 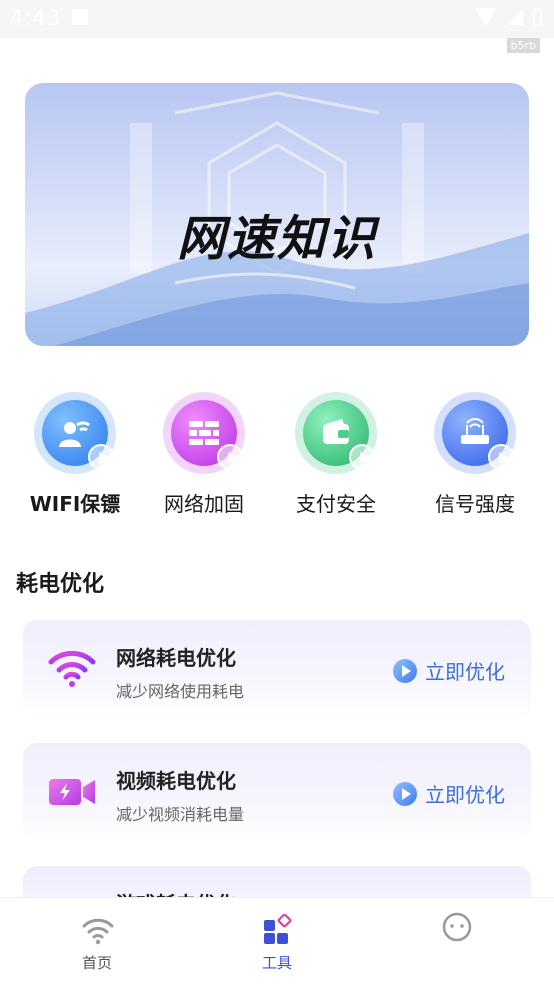 I want to click on nav-item-home: 首页, so click(x=97, y=941).